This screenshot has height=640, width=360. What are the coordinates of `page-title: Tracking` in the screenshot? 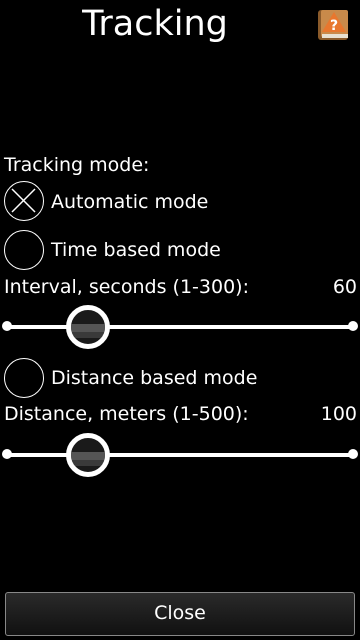 It's located at (155, 24).